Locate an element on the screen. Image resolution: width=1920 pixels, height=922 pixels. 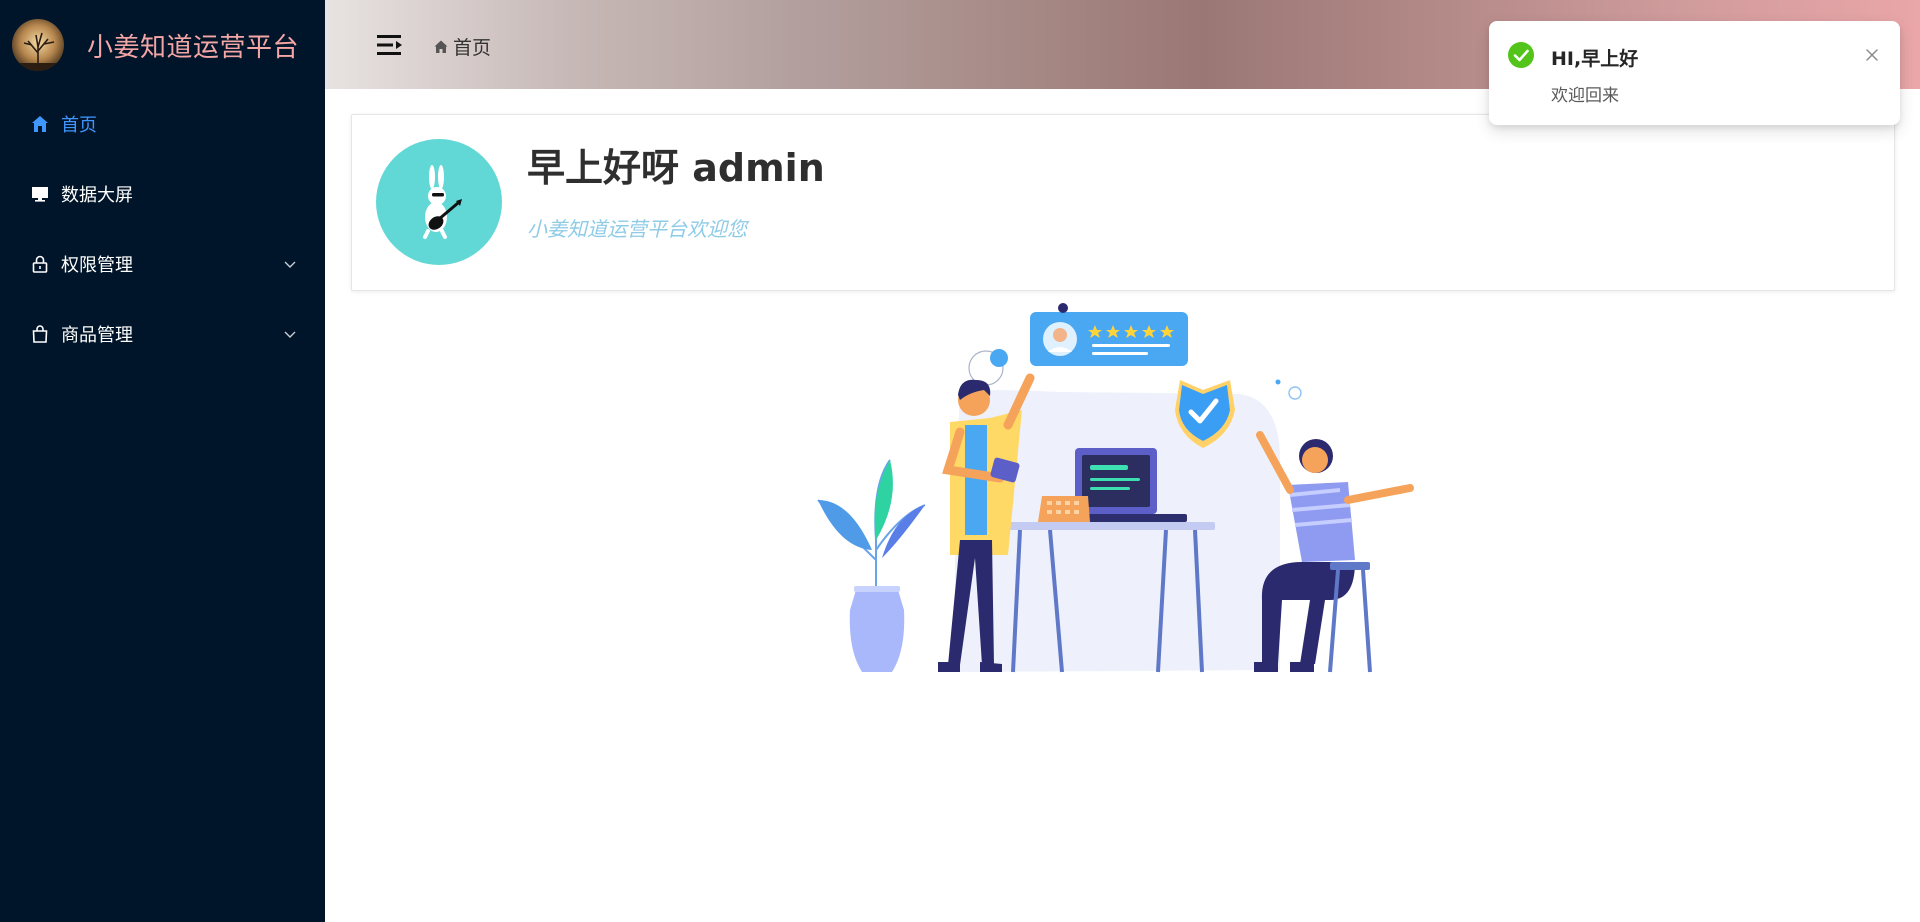
welcome-illustration is located at coordinates (1125, 490).